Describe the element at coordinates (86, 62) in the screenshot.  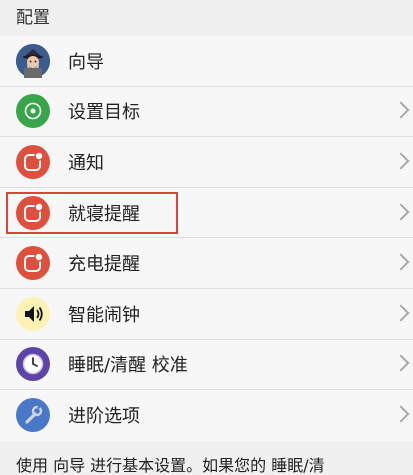
I see `list-item-label: 向导` at that location.